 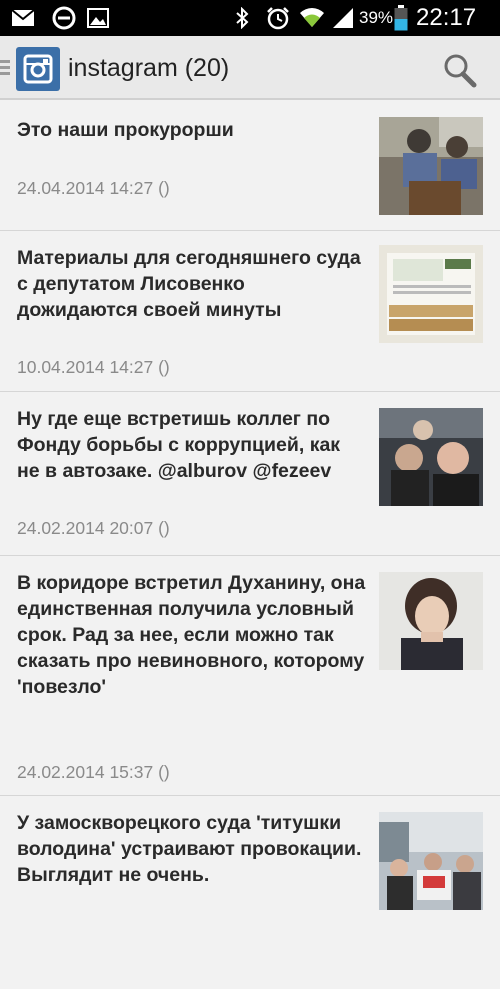 What do you see at coordinates (93, 772) in the screenshot?
I see `post-date: 24.02.2014 15:37 ()` at bounding box center [93, 772].